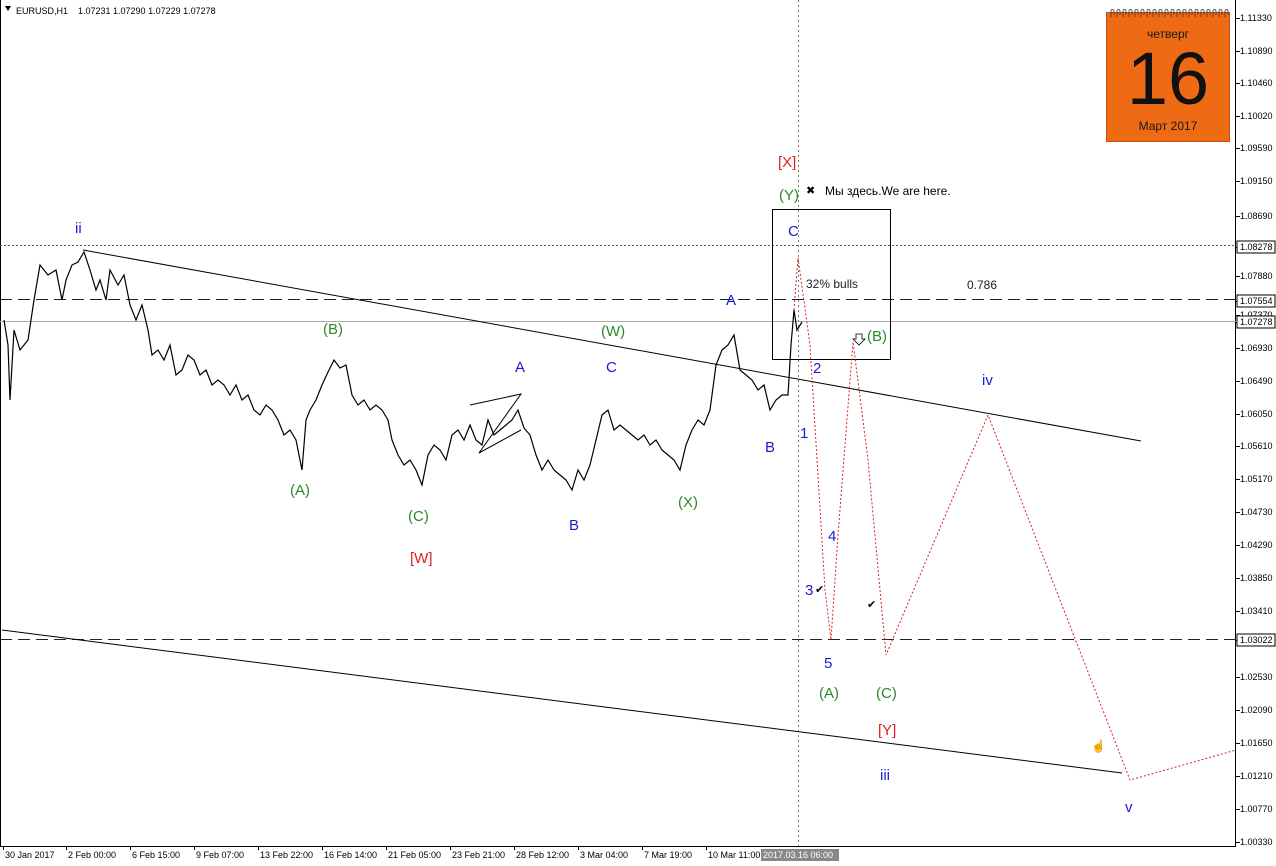 This screenshot has width=1276, height=866. What do you see at coordinates (1256, 247) in the screenshot?
I see `price-level-label: 1.08278` at bounding box center [1256, 247].